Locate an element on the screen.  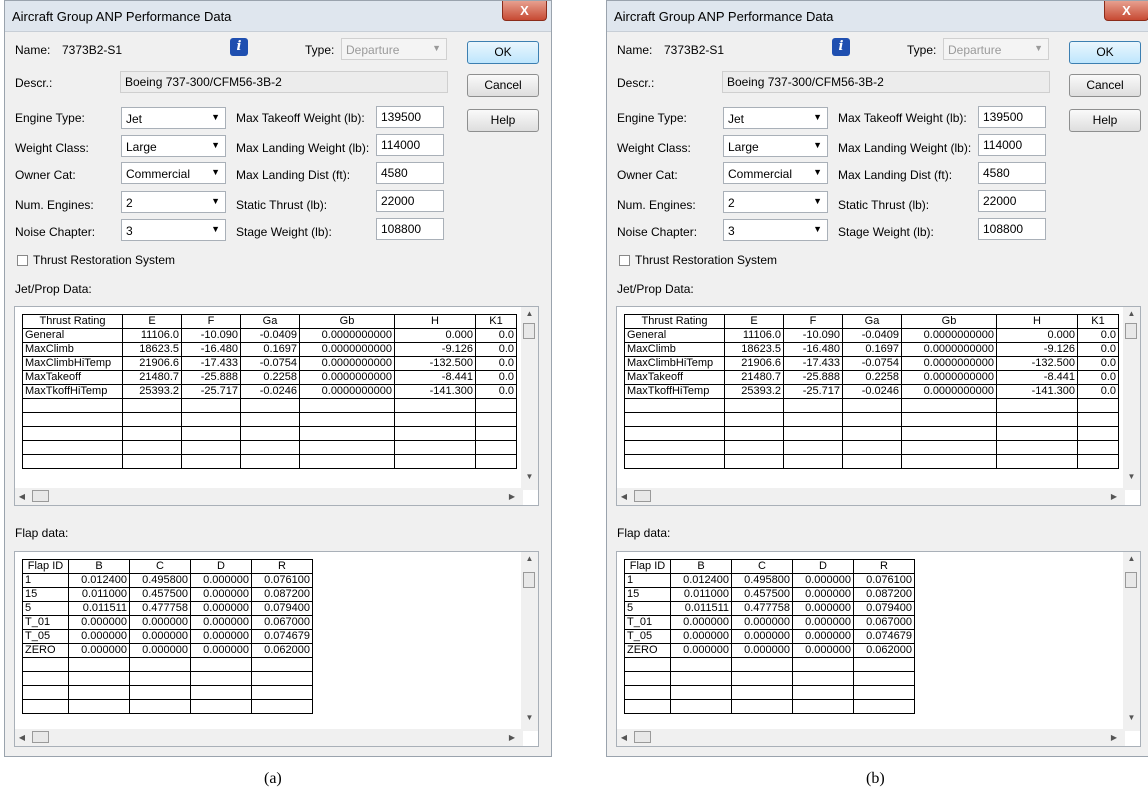
table-cell: 21480.7 is located at coordinates (152, 377).